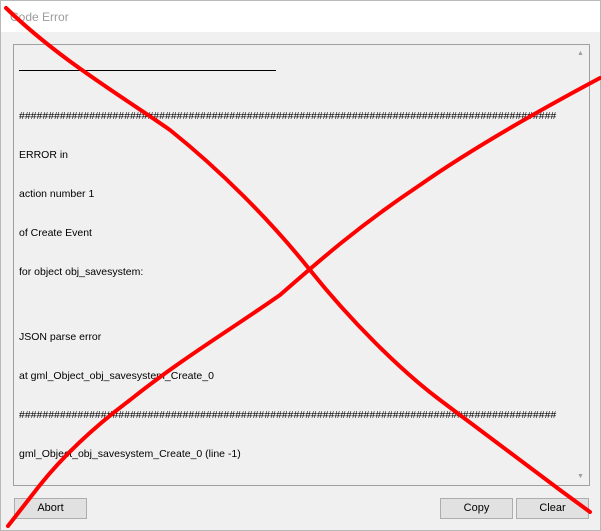 Image resolution: width=601 pixels, height=531 pixels. Describe the element at coordinates (44, 155) in the screenshot. I see `error-line: ERROR in` at that location.